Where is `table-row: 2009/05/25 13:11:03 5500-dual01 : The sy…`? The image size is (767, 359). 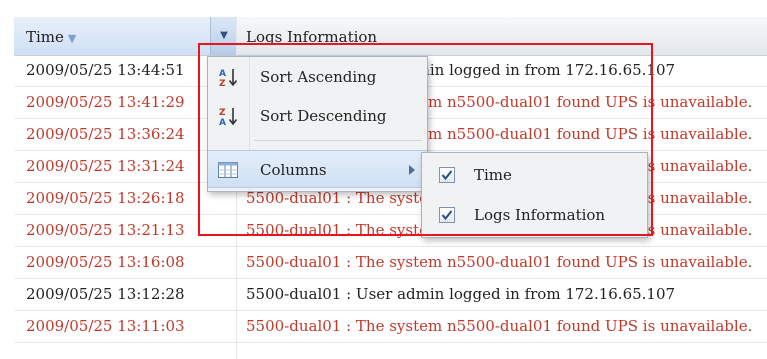 table-row: 2009/05/25 13:11:03 5500-dual01 : The sy… is located at coordinates (390, 327).